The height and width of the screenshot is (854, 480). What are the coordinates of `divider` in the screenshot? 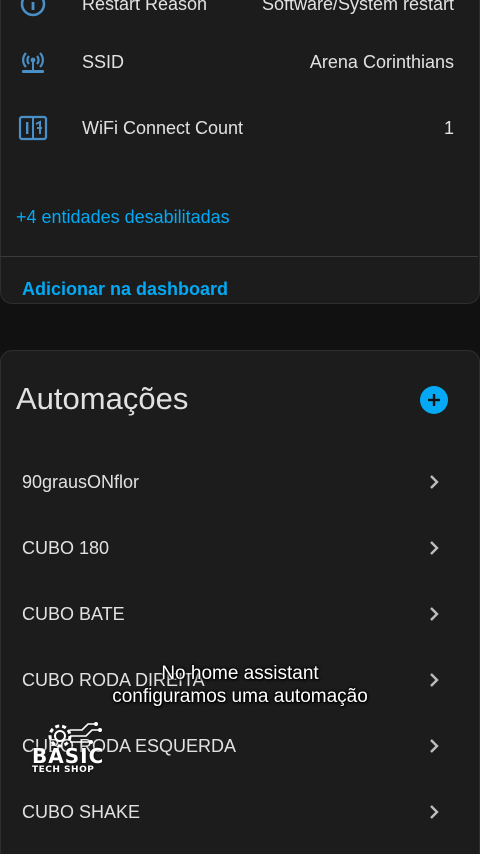 It's located at (239, 256).